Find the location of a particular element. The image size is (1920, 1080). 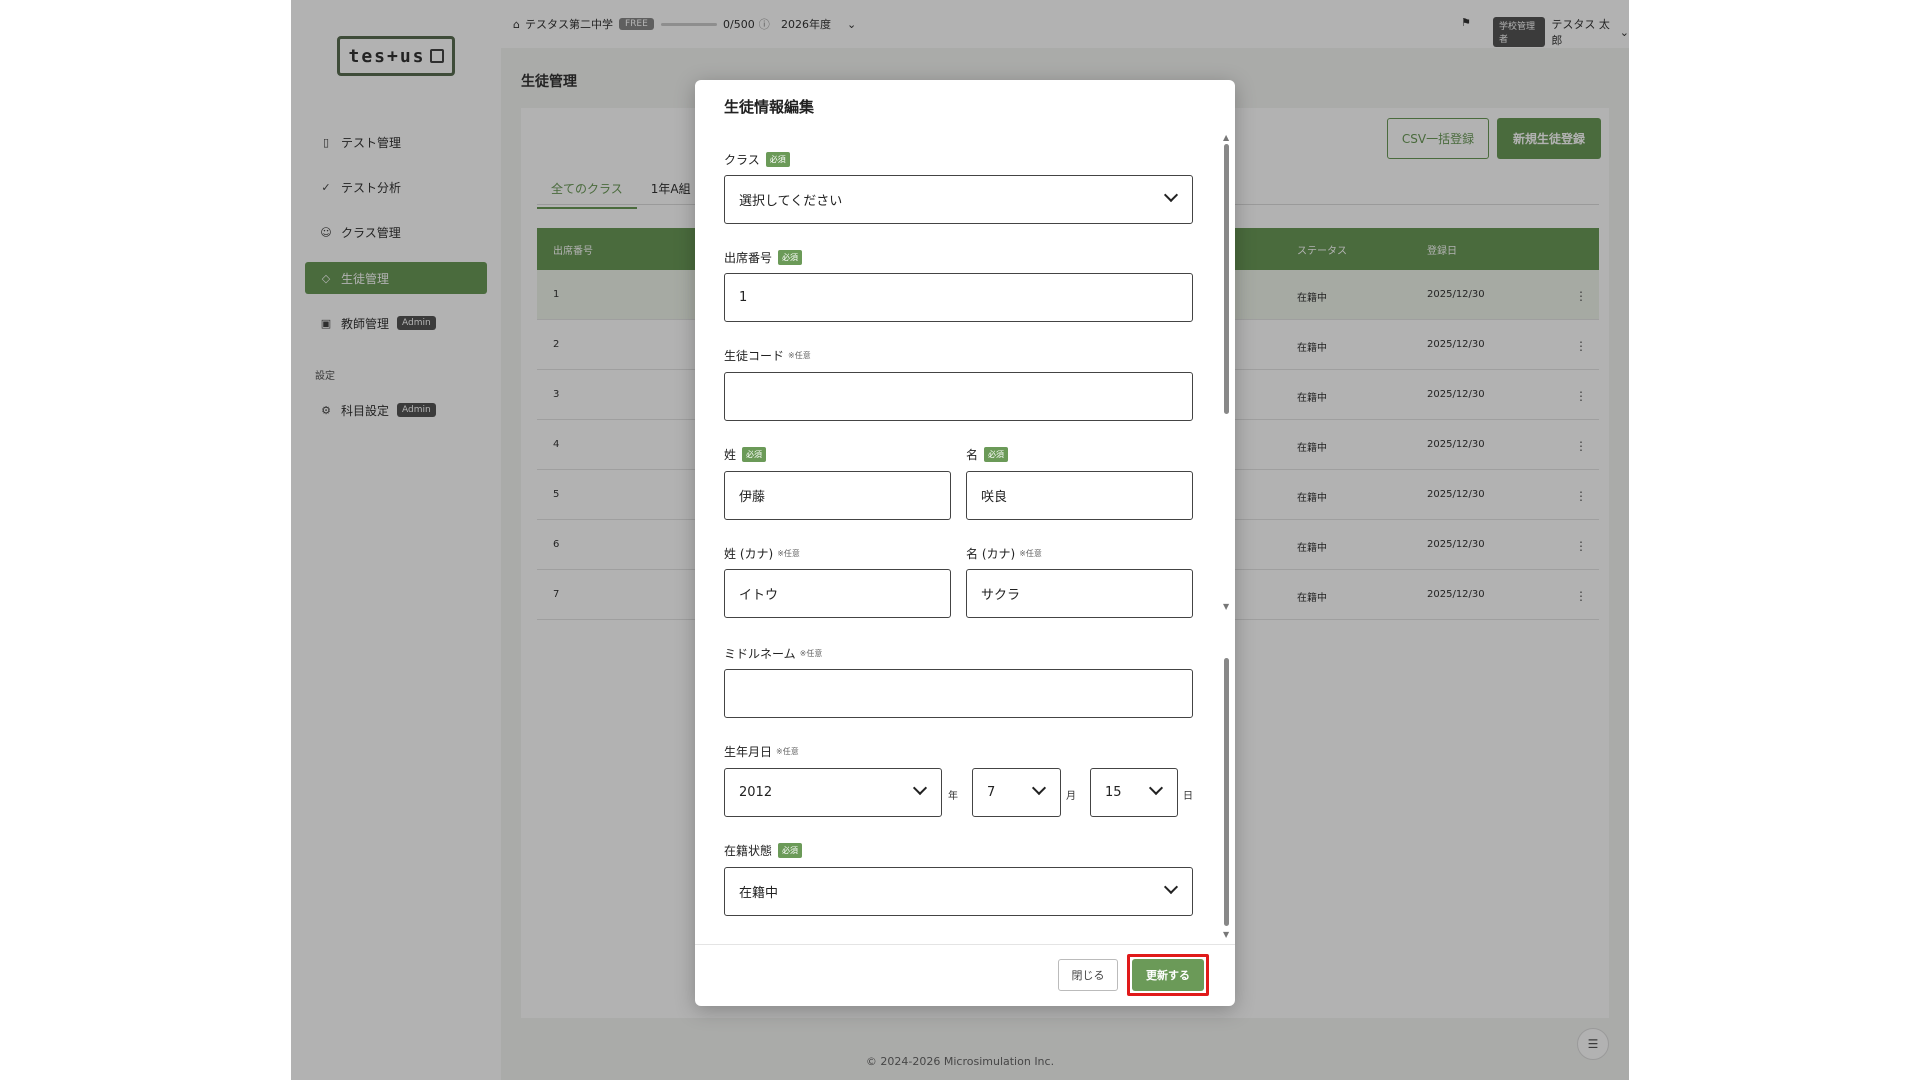

label-text: ミドルネーム is located at coordinates (760, 654).